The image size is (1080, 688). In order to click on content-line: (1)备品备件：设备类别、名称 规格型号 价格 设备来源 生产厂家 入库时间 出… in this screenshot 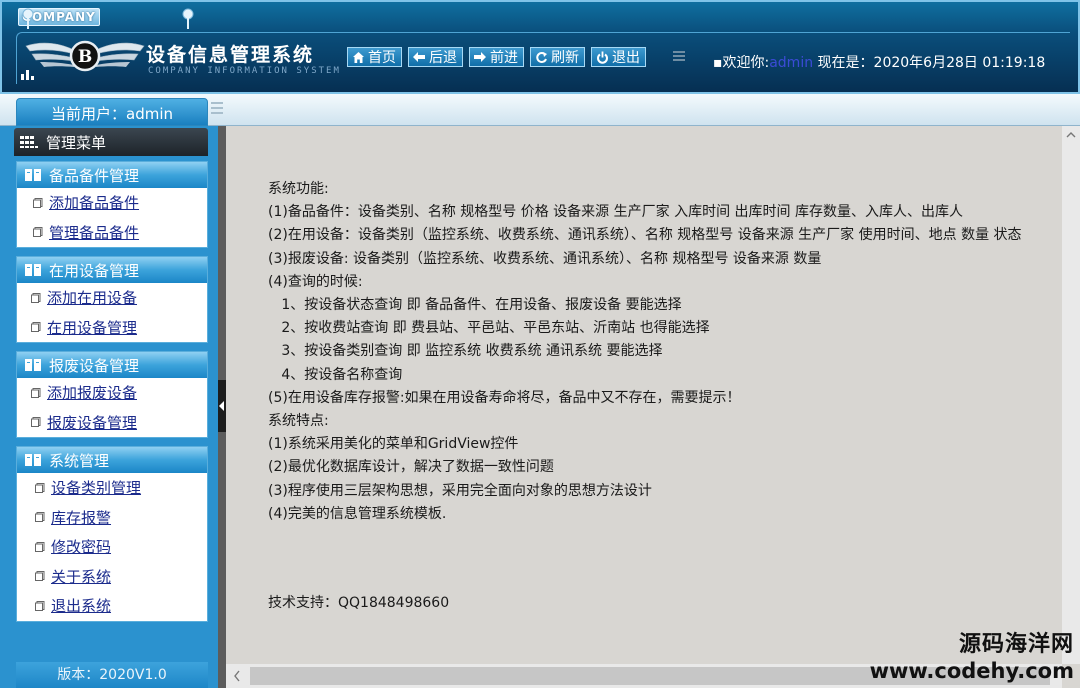, I will do `click(615, 212)`.